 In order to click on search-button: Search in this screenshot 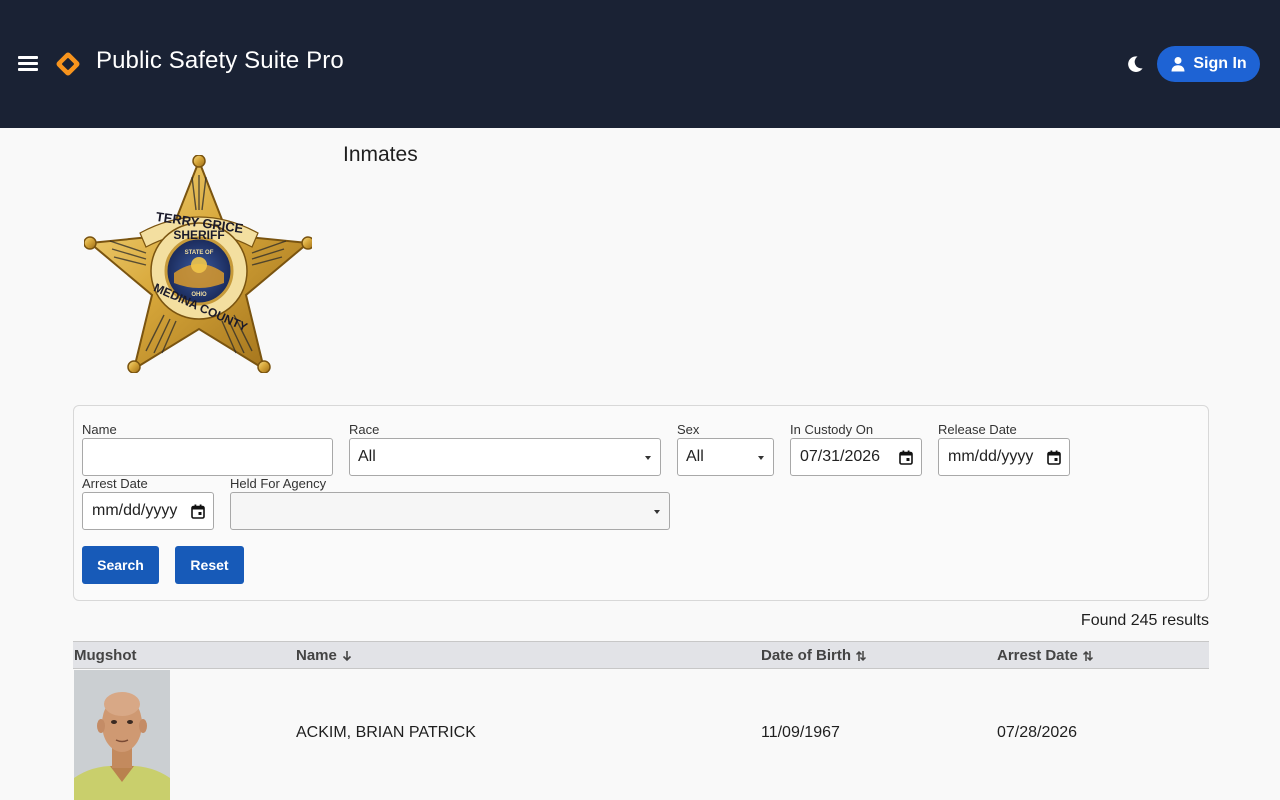, I will do `click(120, 565)`.